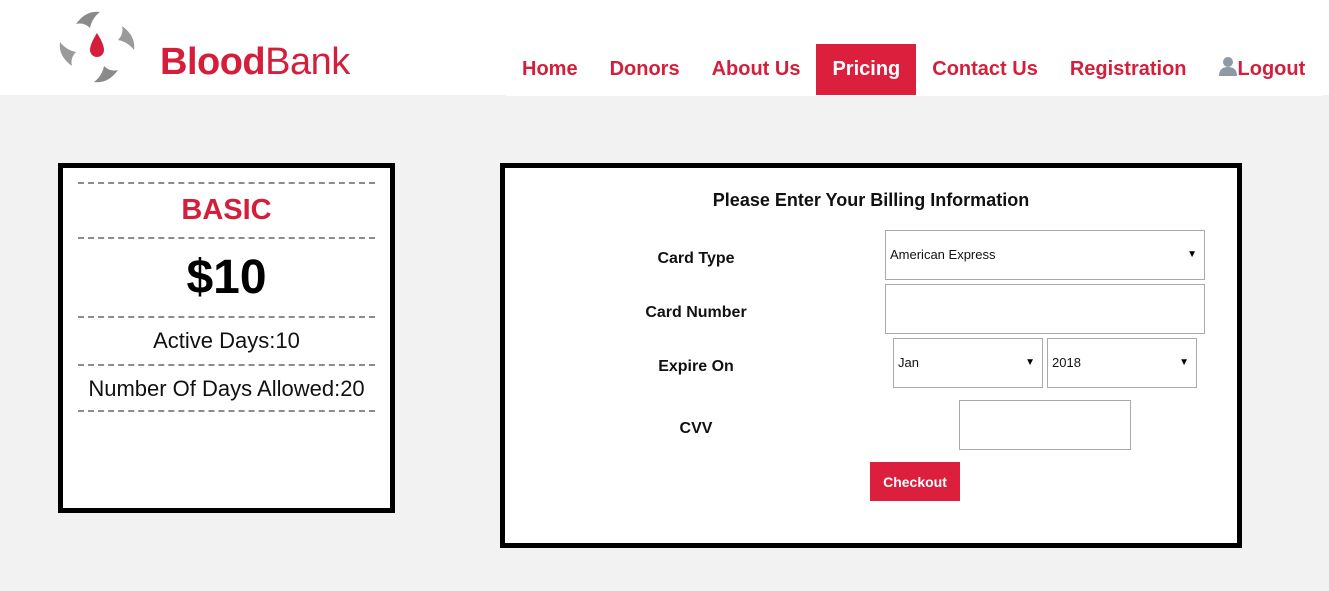  I want to click on nav-pricing: Pricing, so click(866, 69).